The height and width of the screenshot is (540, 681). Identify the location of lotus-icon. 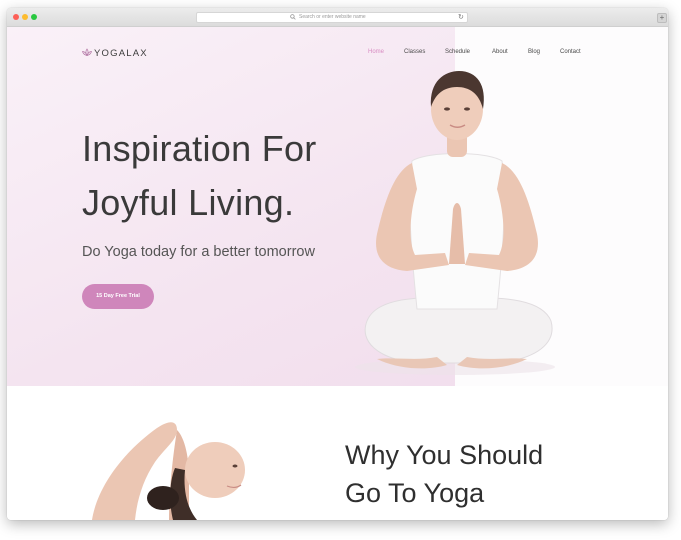
(87, 52).